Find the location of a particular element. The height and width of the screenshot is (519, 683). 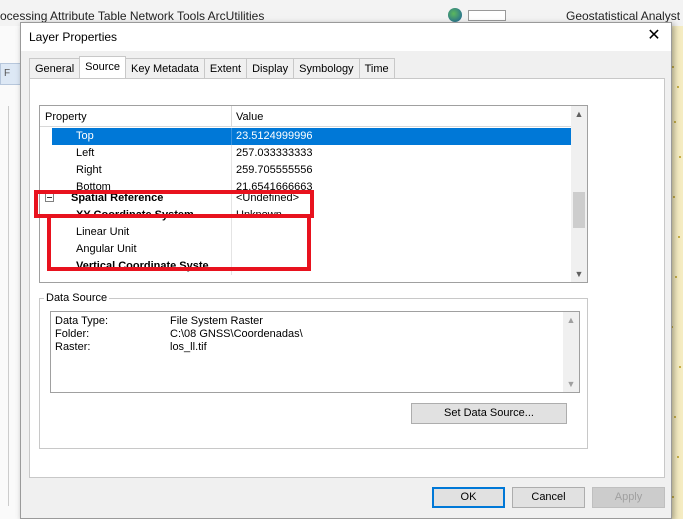

property-value: 23.5124999996 is located at coordinates (274, 136).